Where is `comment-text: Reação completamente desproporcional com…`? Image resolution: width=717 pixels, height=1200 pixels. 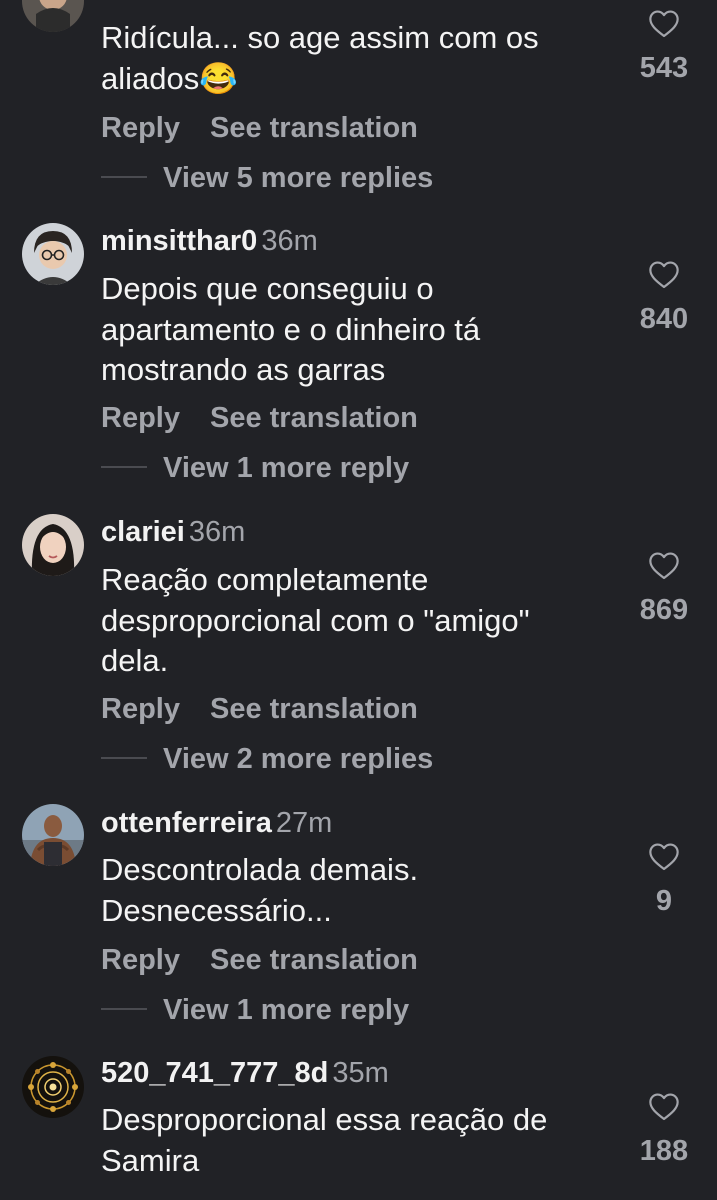
comment-text: Reação completamente desproporcional com… is located at coordinates (315, 620).